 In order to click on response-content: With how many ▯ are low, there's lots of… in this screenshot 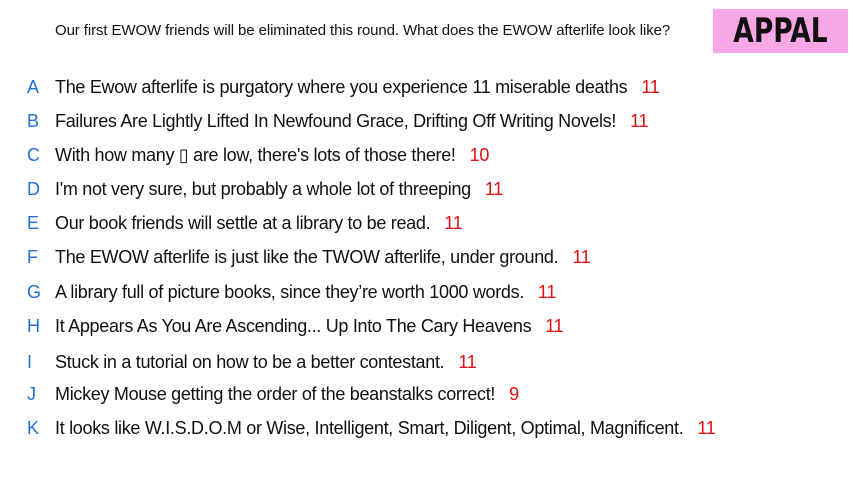, I will do `click(272, 155)`.